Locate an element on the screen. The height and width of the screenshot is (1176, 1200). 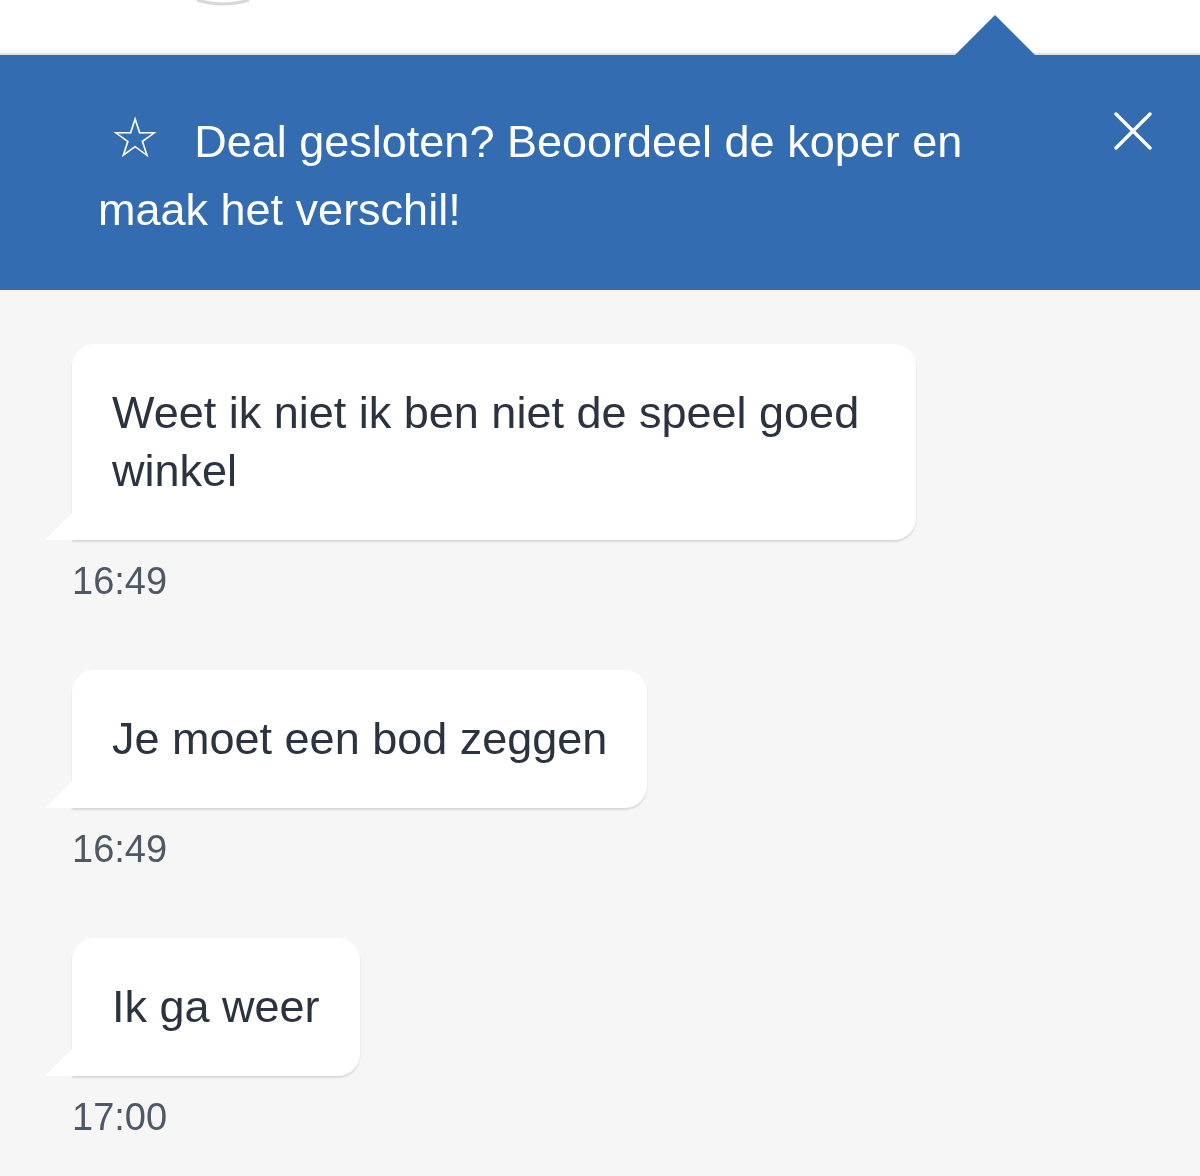
close-icon is located at coordinates (1133, 131).